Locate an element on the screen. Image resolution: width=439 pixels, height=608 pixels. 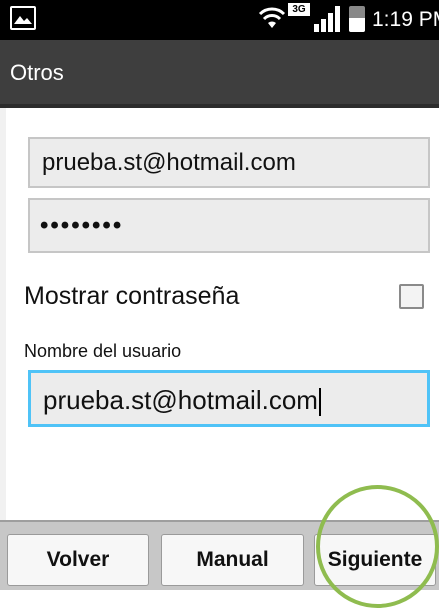
title-bar: Otros is located at coordinates (219, 72).